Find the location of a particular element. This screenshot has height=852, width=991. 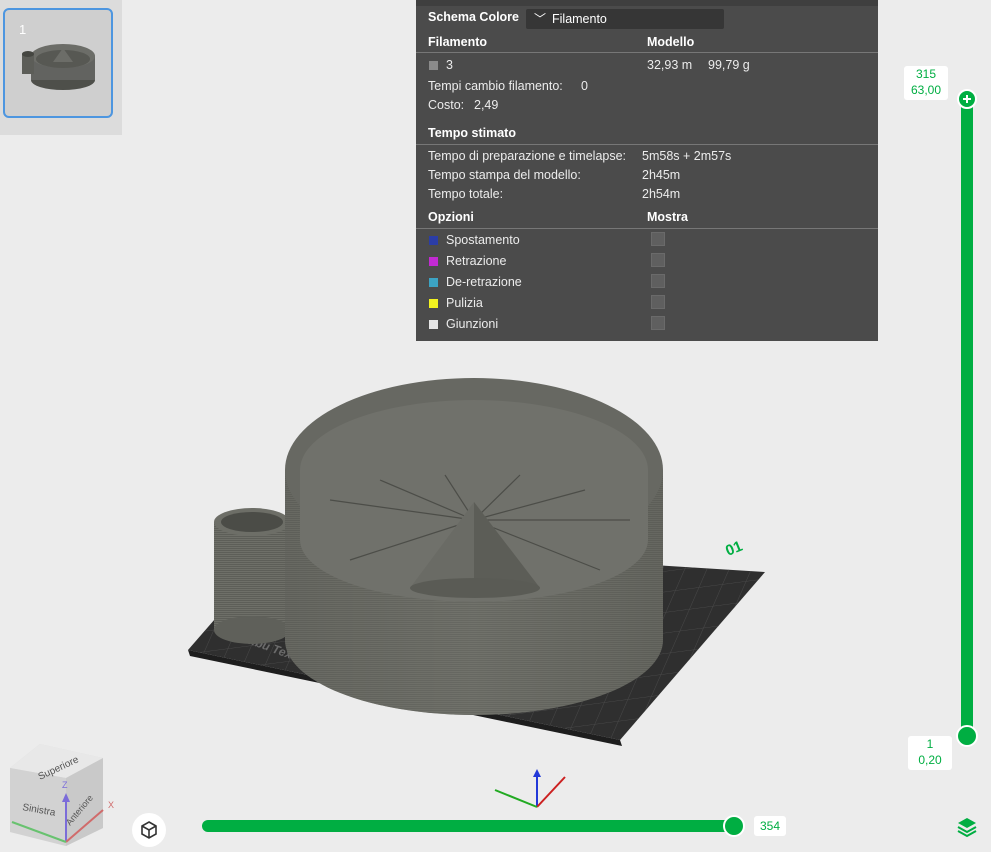

layer-slider-track is located at coordinates (967, 418).